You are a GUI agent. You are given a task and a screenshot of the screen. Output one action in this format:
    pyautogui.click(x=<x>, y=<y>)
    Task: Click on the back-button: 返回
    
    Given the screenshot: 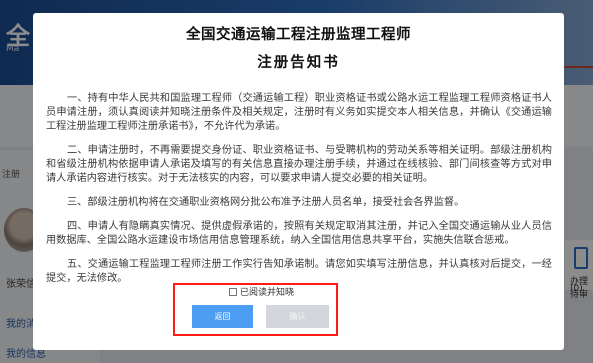 What is the action you would take?
    pyautogui.click(x=222, y=316)
    